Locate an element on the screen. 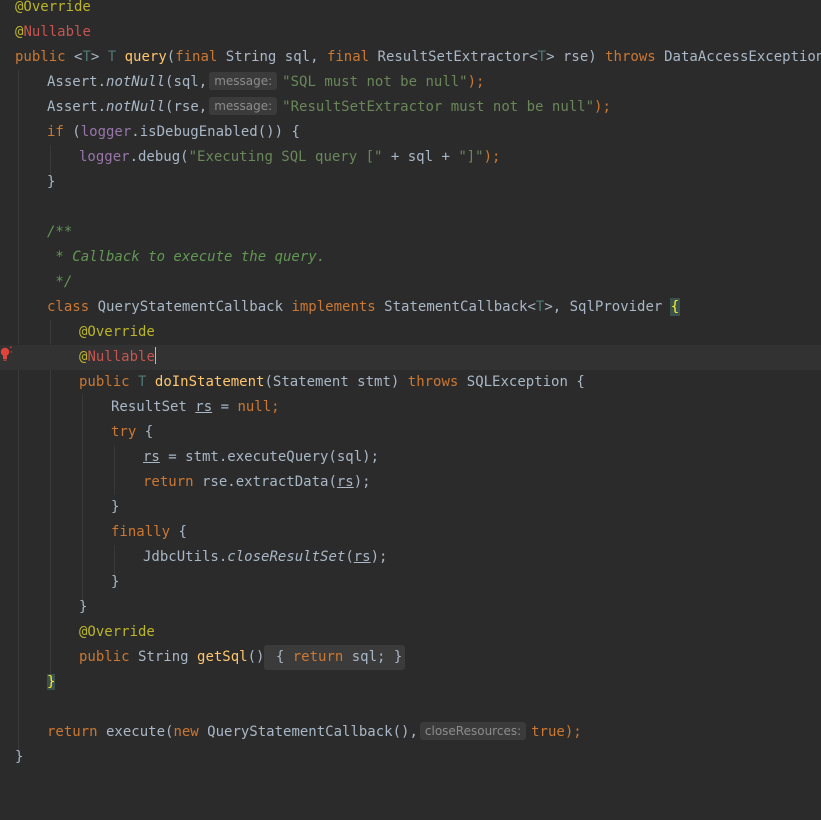  code-text: (rse, is located at coordinates (186, 107).